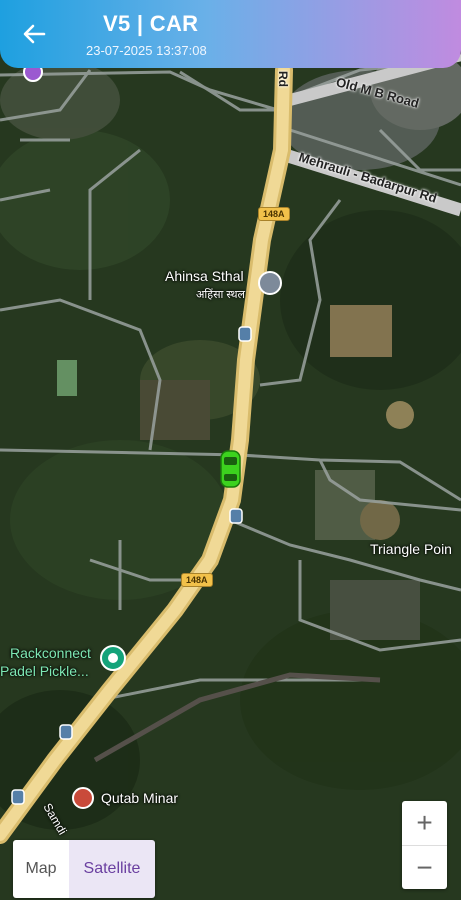 The width and height of the screenshot is (461, 900). I want to click on map-type-toggle: Map Satellite, so click(84, 869).